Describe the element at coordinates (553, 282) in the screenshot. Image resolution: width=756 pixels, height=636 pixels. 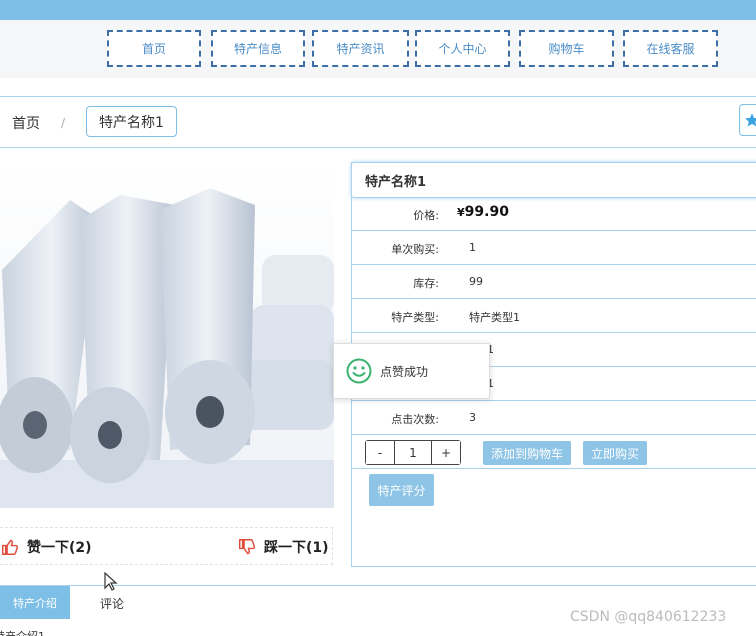
I see `info-row: 库存: 99` at that location.